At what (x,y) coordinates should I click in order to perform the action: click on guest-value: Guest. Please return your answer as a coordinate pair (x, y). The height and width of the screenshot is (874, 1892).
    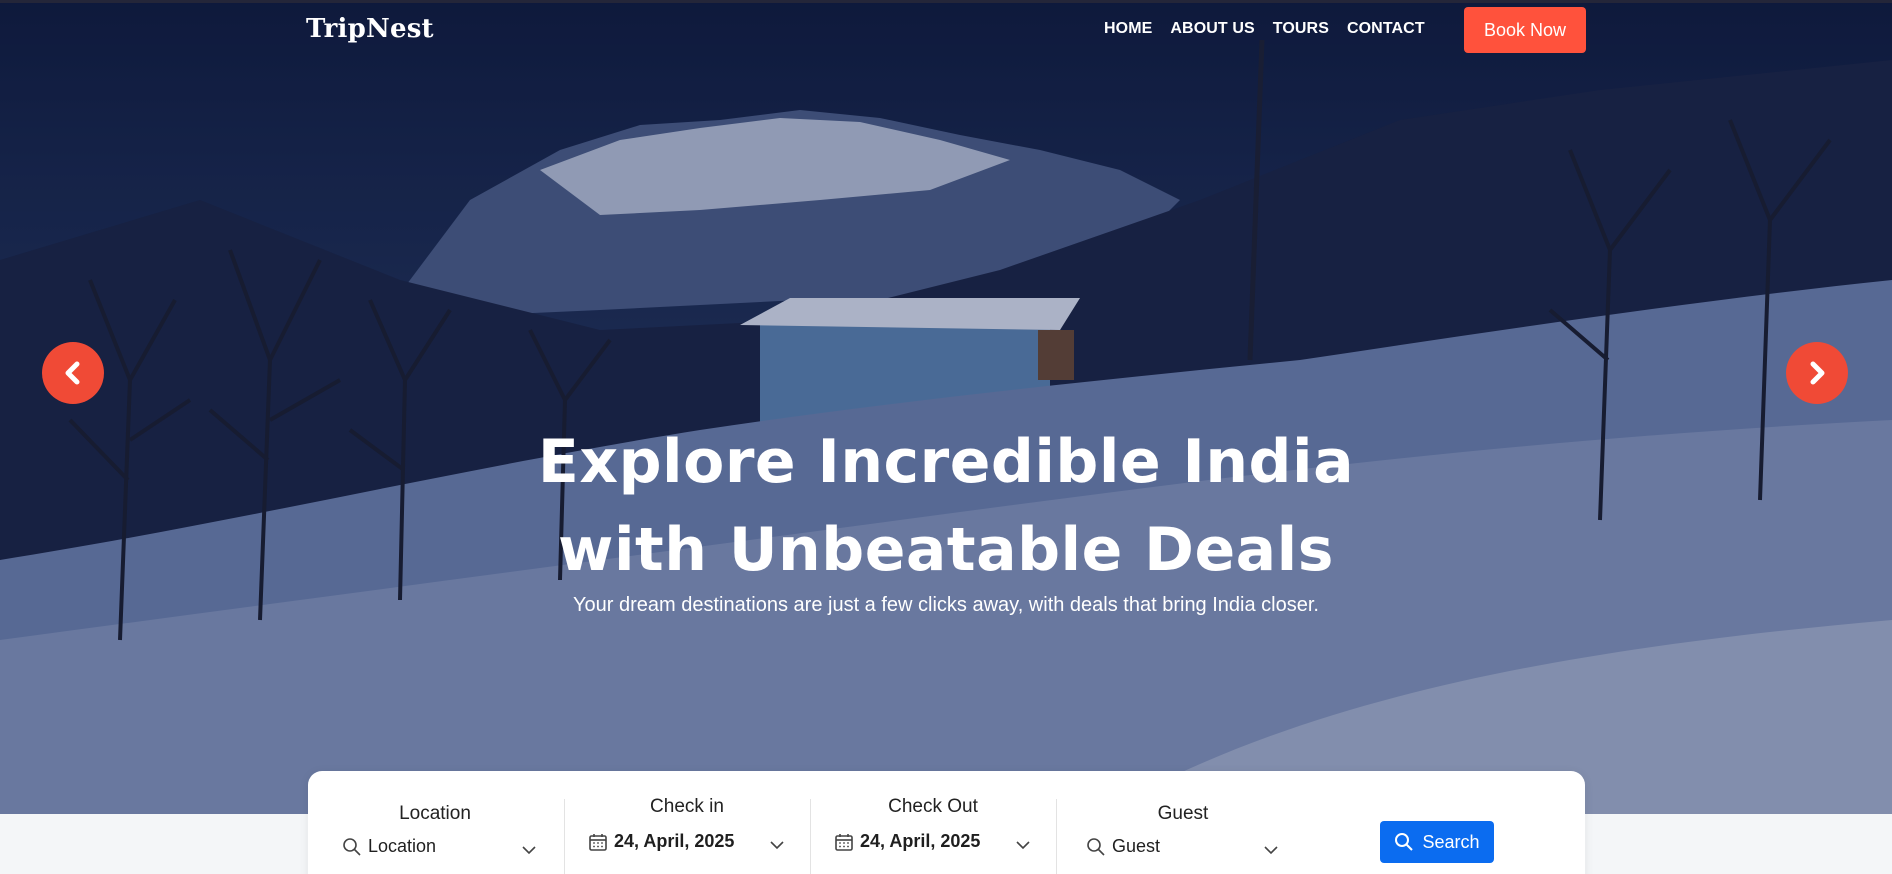
    Looking at the image, I should click on (1136, 846).